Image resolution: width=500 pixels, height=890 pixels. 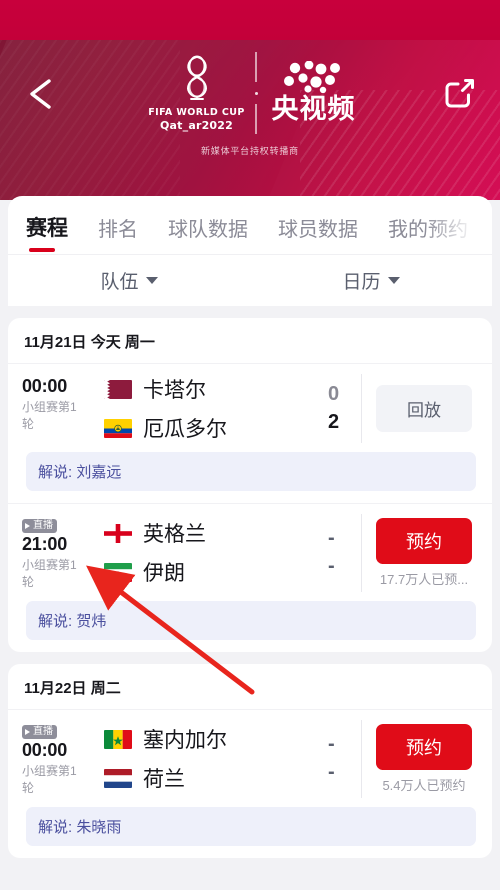 I want to click on cctv-video-logo: 央视频, so click(x=314, y=93).